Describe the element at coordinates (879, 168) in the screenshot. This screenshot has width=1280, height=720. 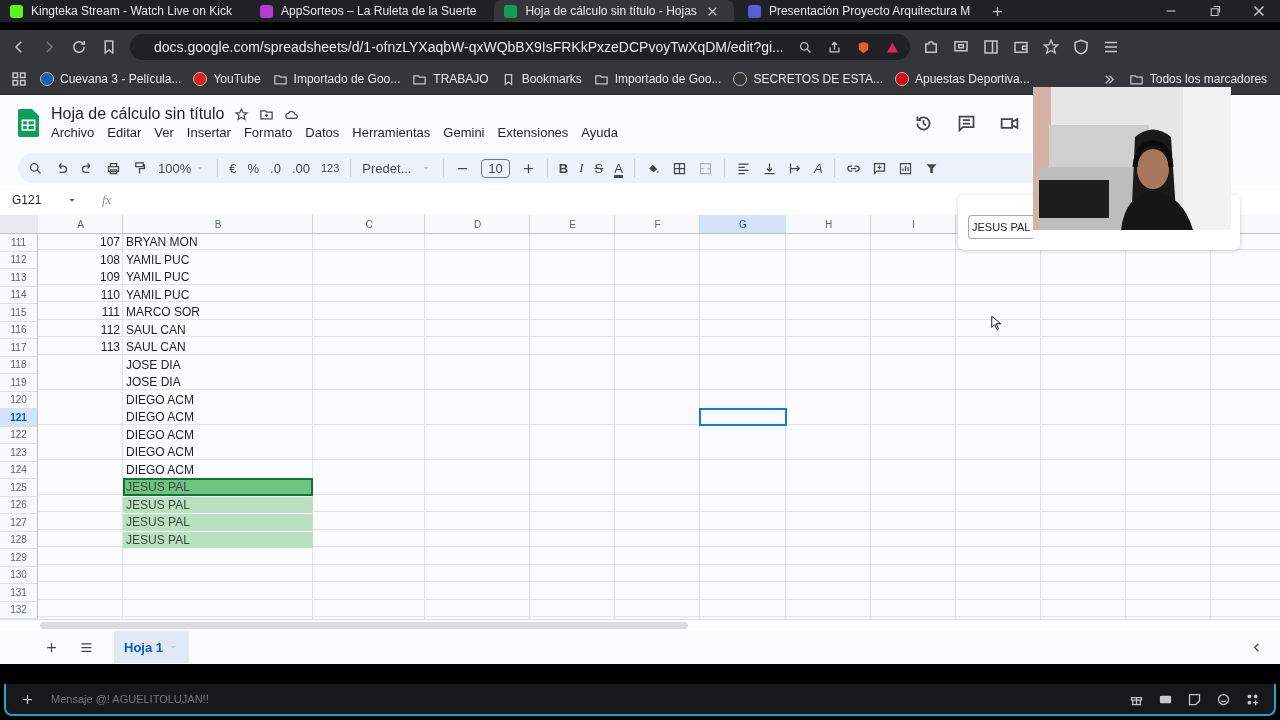
I see `add-comment-icon` at that location.